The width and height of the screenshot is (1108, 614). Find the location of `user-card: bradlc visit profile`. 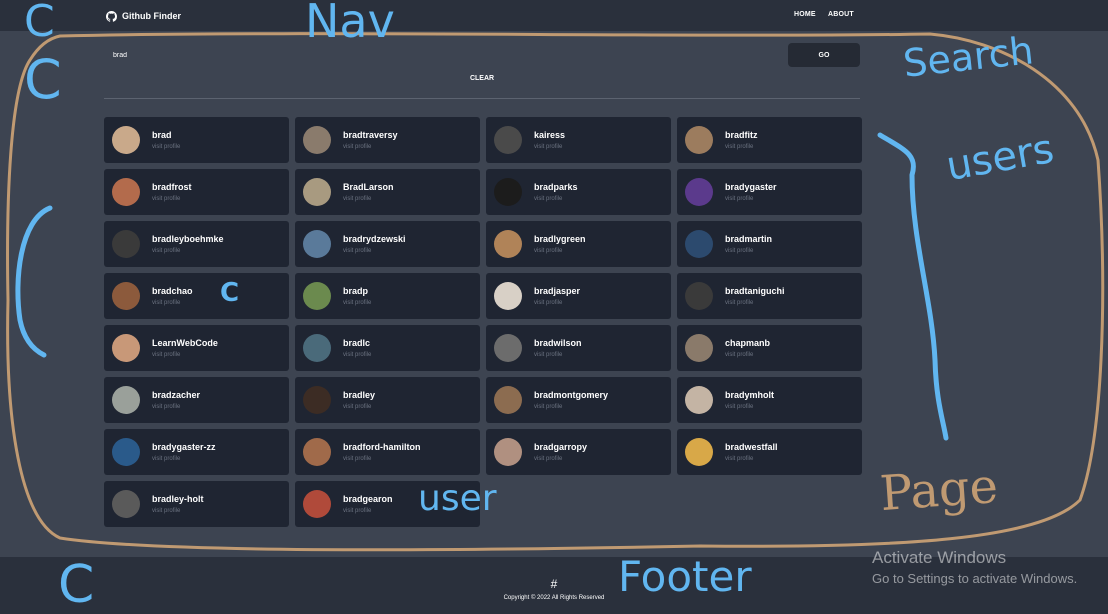

user-card: bradlc visit profile is located at coordinates (387, 348).